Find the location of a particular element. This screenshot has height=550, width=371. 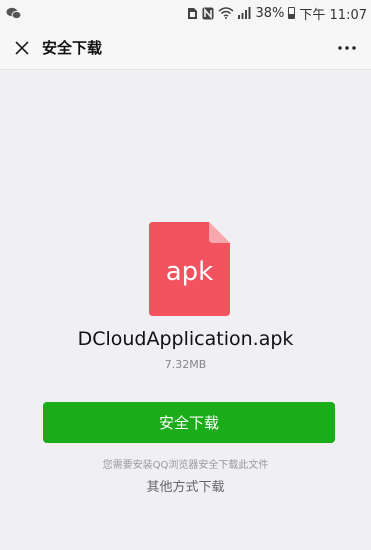

status-bar: 38% 下午 11:07 is located at coordinates (185, 13).